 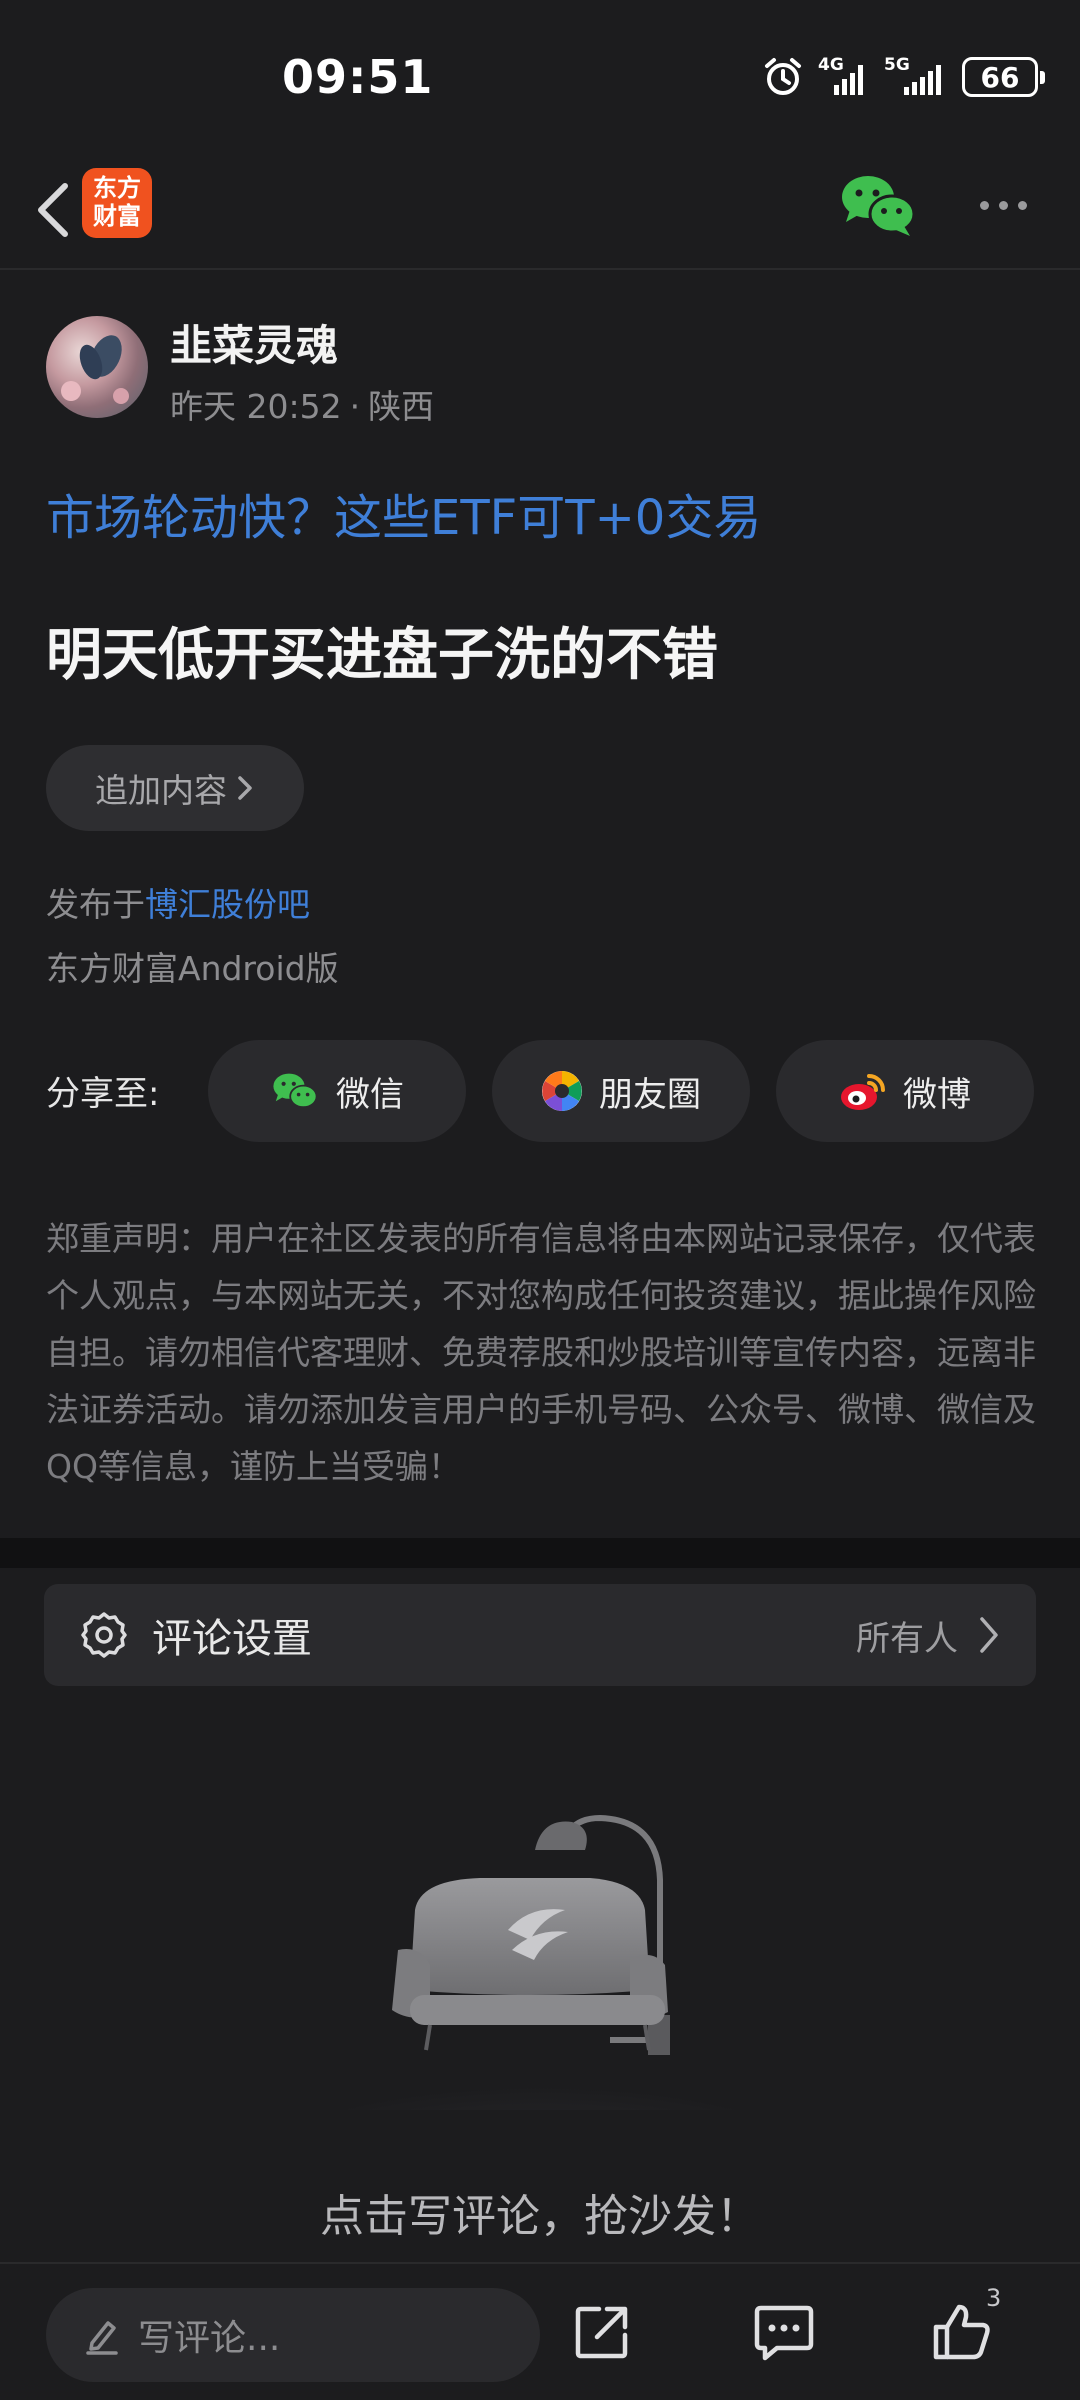 What do you see at coordinates (117, 216) in the screenshot?
I see `logo-line-2: 财富` at bounding box center [117, 216].